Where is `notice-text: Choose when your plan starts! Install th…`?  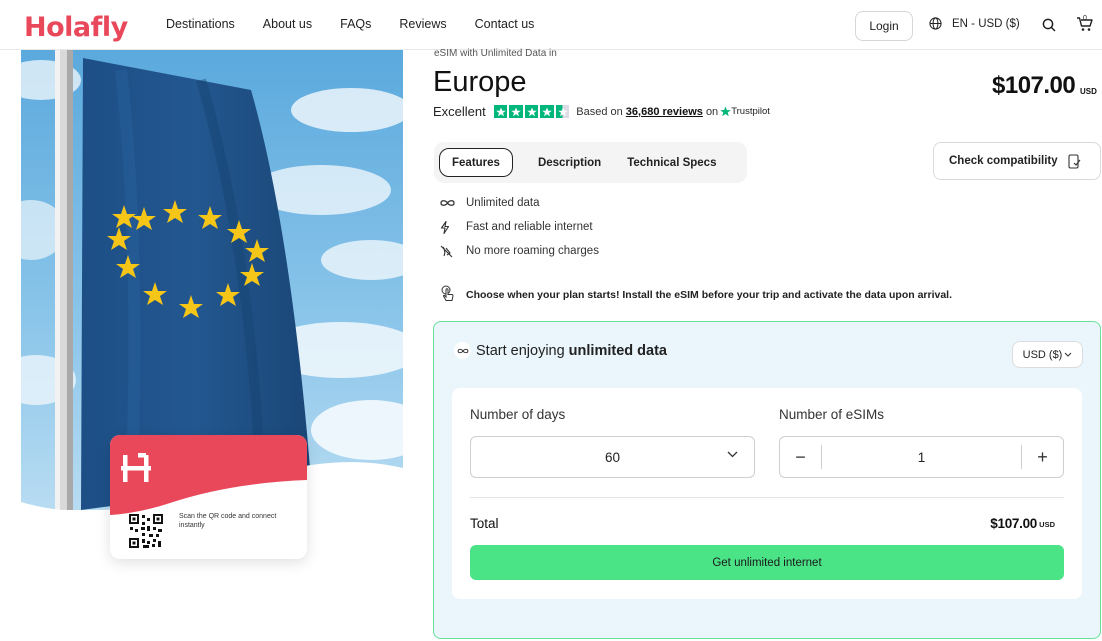 notice-text: Choose when your plan starts! Install th… is located at coordinates (709, 295).